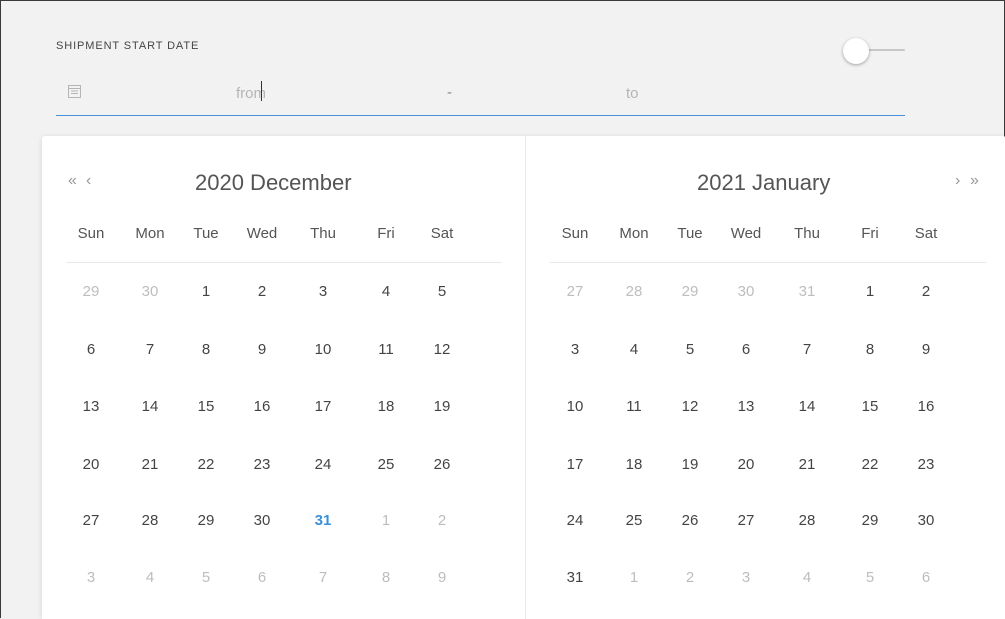 Image resolution: width=1005 pixels, height=619 pixels. Describe the element at coordinates (442, 578) in the screenshot. I see `day-cell-outside-month: 9` at that location.